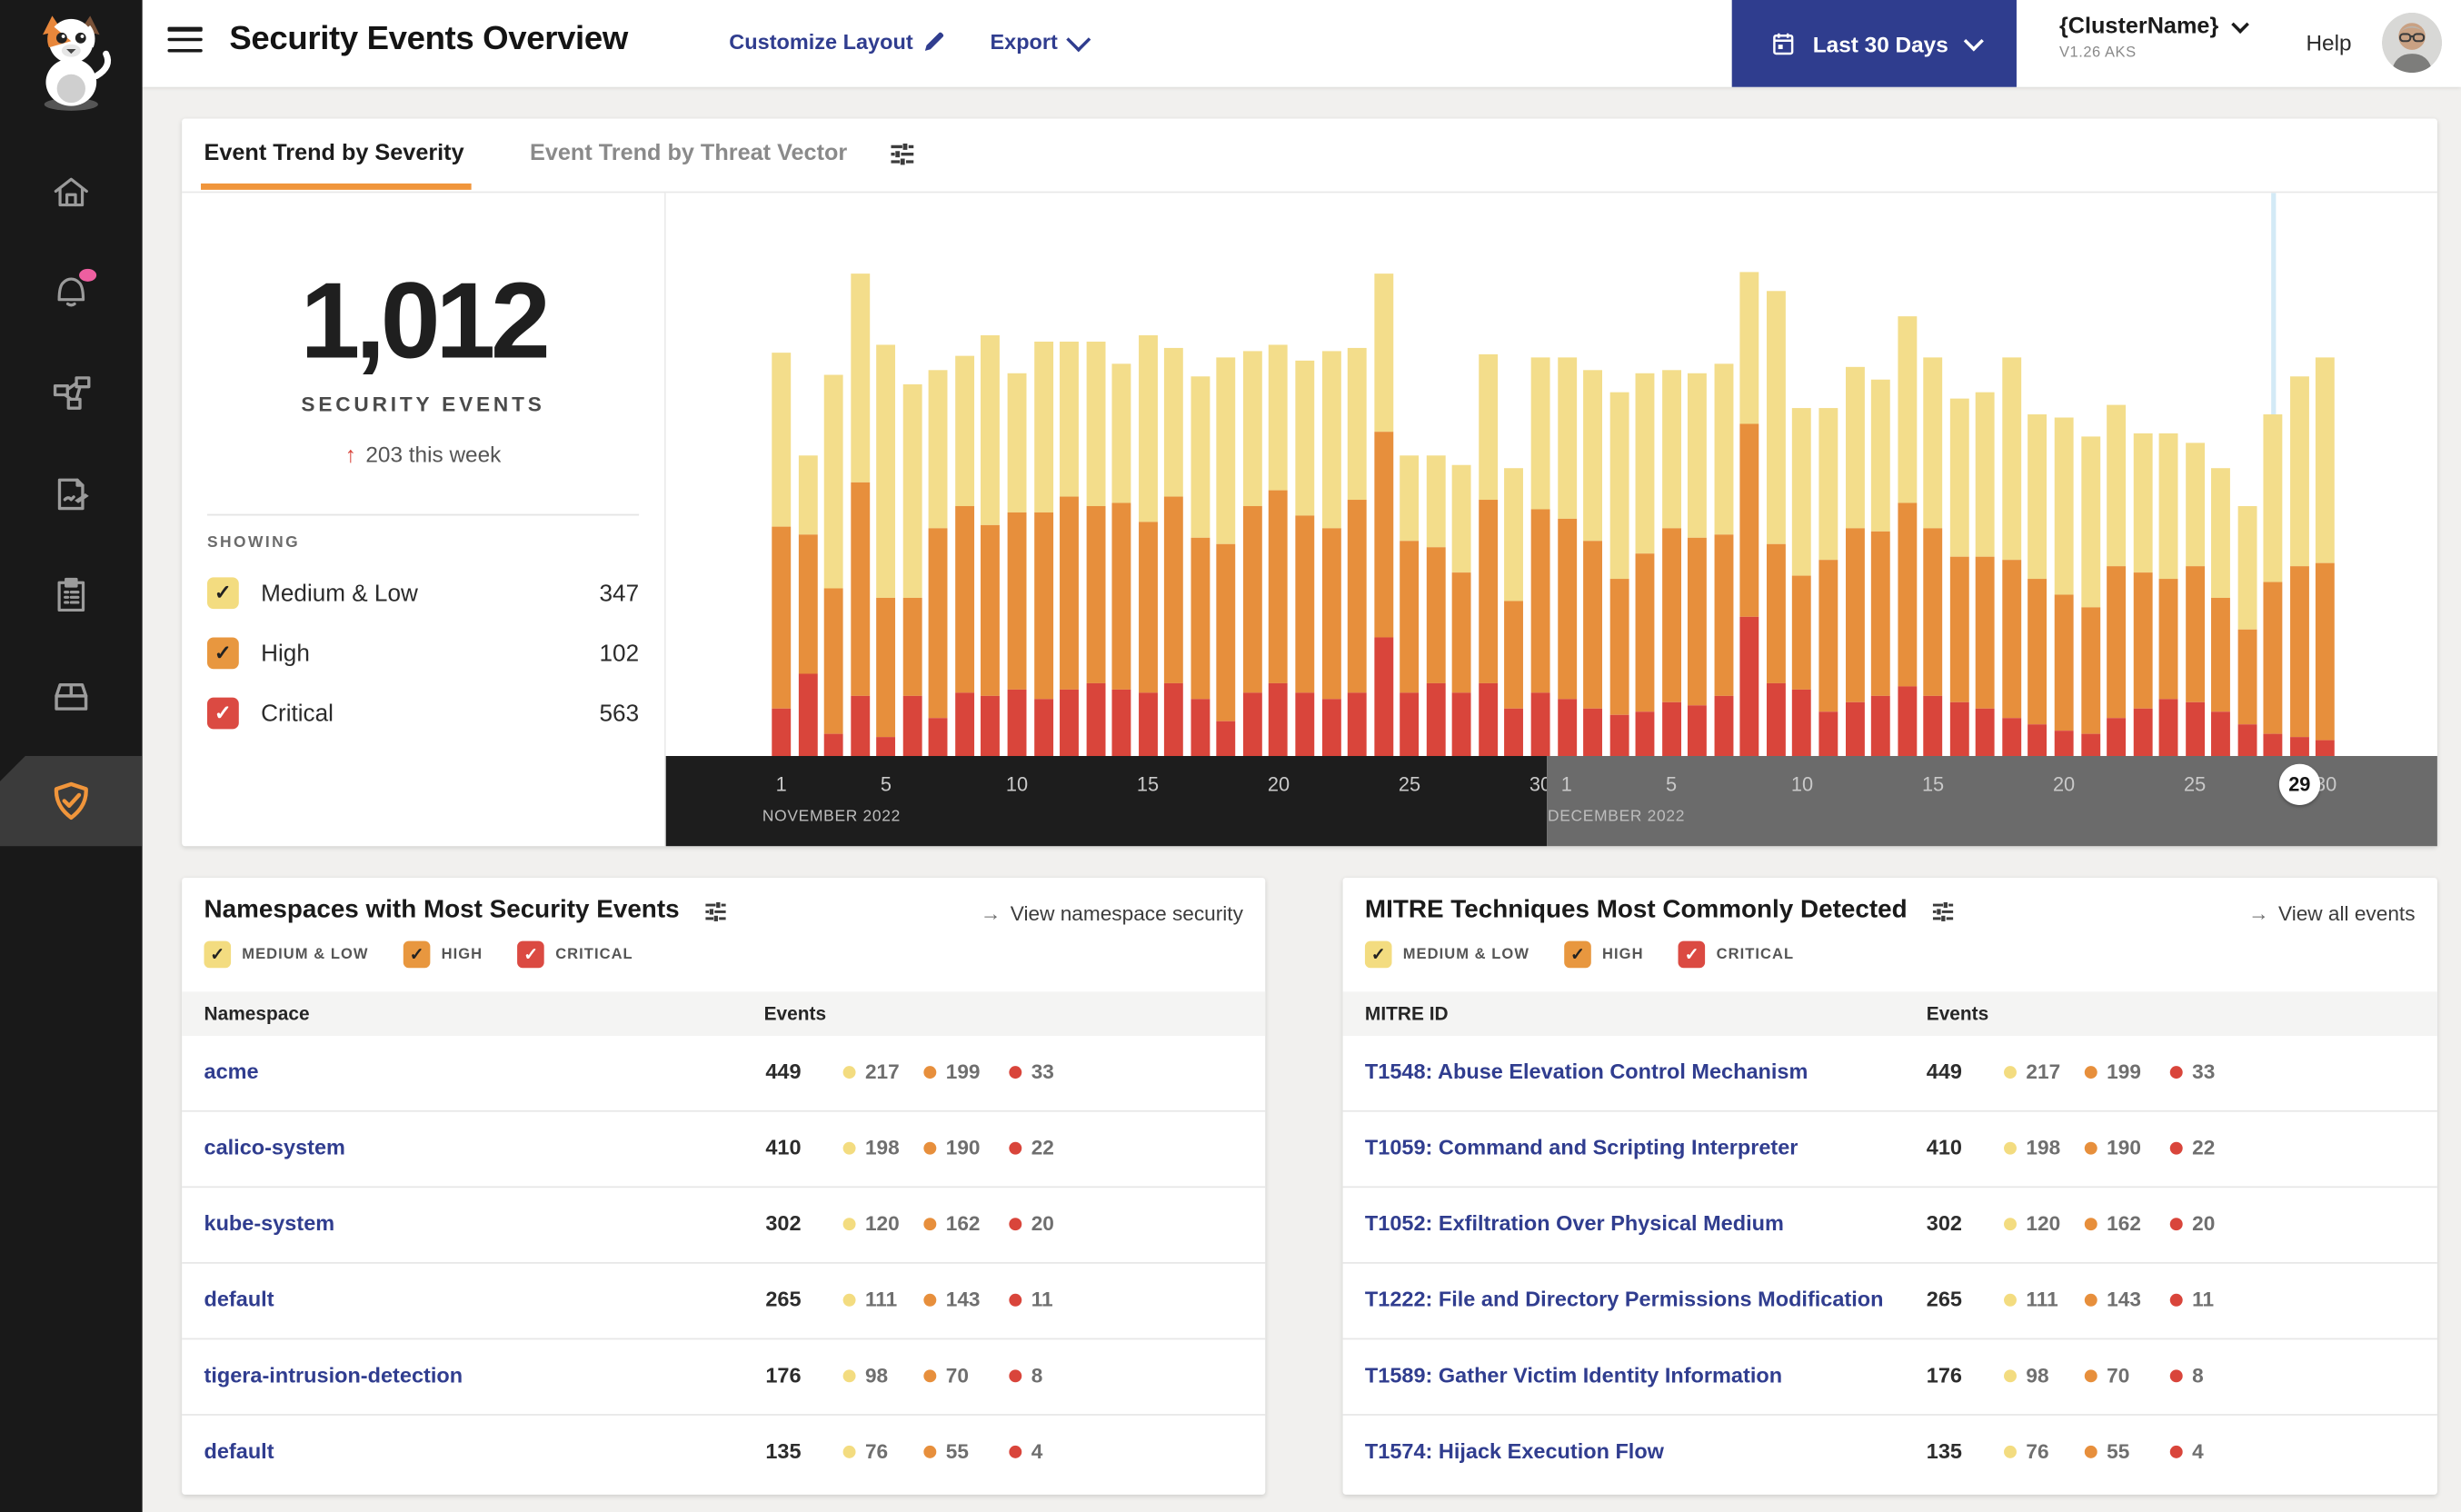  Describe the element at coordinates (1112, 913) in the screenshot. I see `view-namespace-security-link: → View namespace security` at that location.